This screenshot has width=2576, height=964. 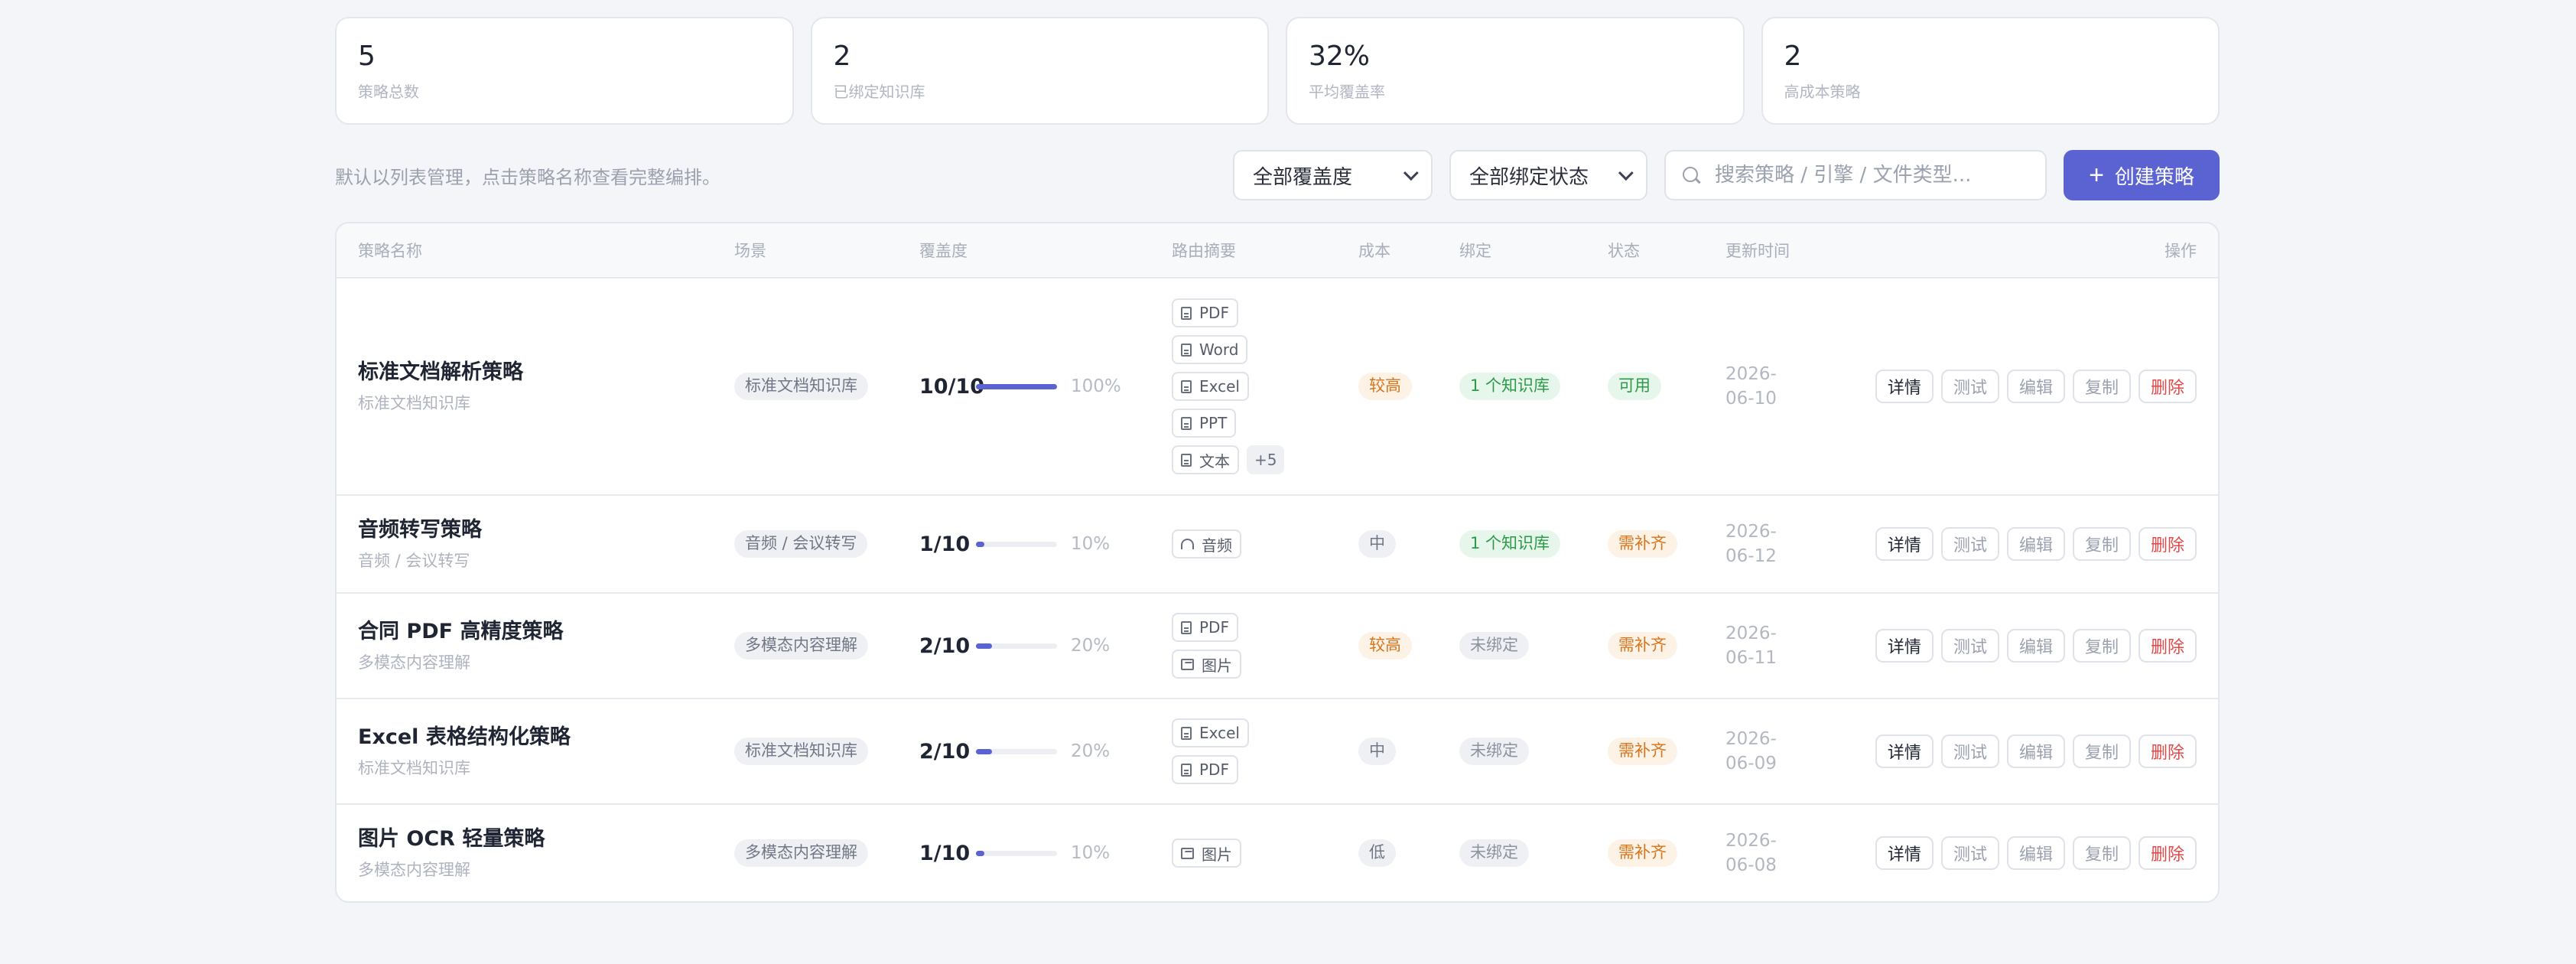 I want to click on strategy-name-link: 音频转写策略, so click(x=546, y=530).